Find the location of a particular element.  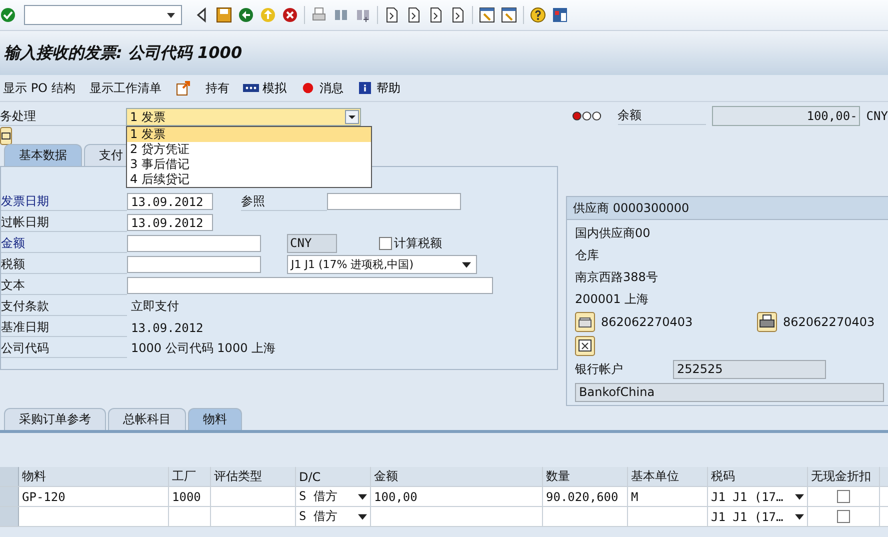

save-icon is located at coordinates (224, 15).